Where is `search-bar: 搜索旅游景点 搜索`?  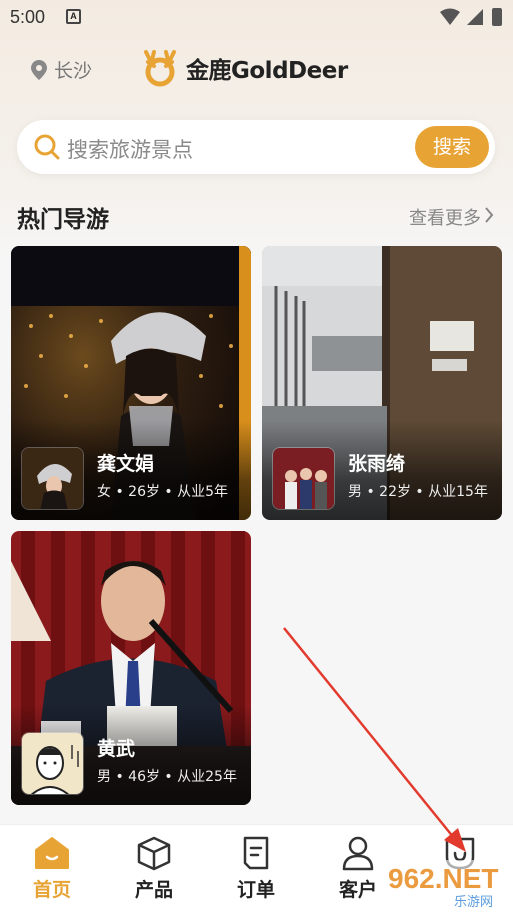 search-bar: 搜索旅游景点 搜索 is located at coordinates (256, 147).